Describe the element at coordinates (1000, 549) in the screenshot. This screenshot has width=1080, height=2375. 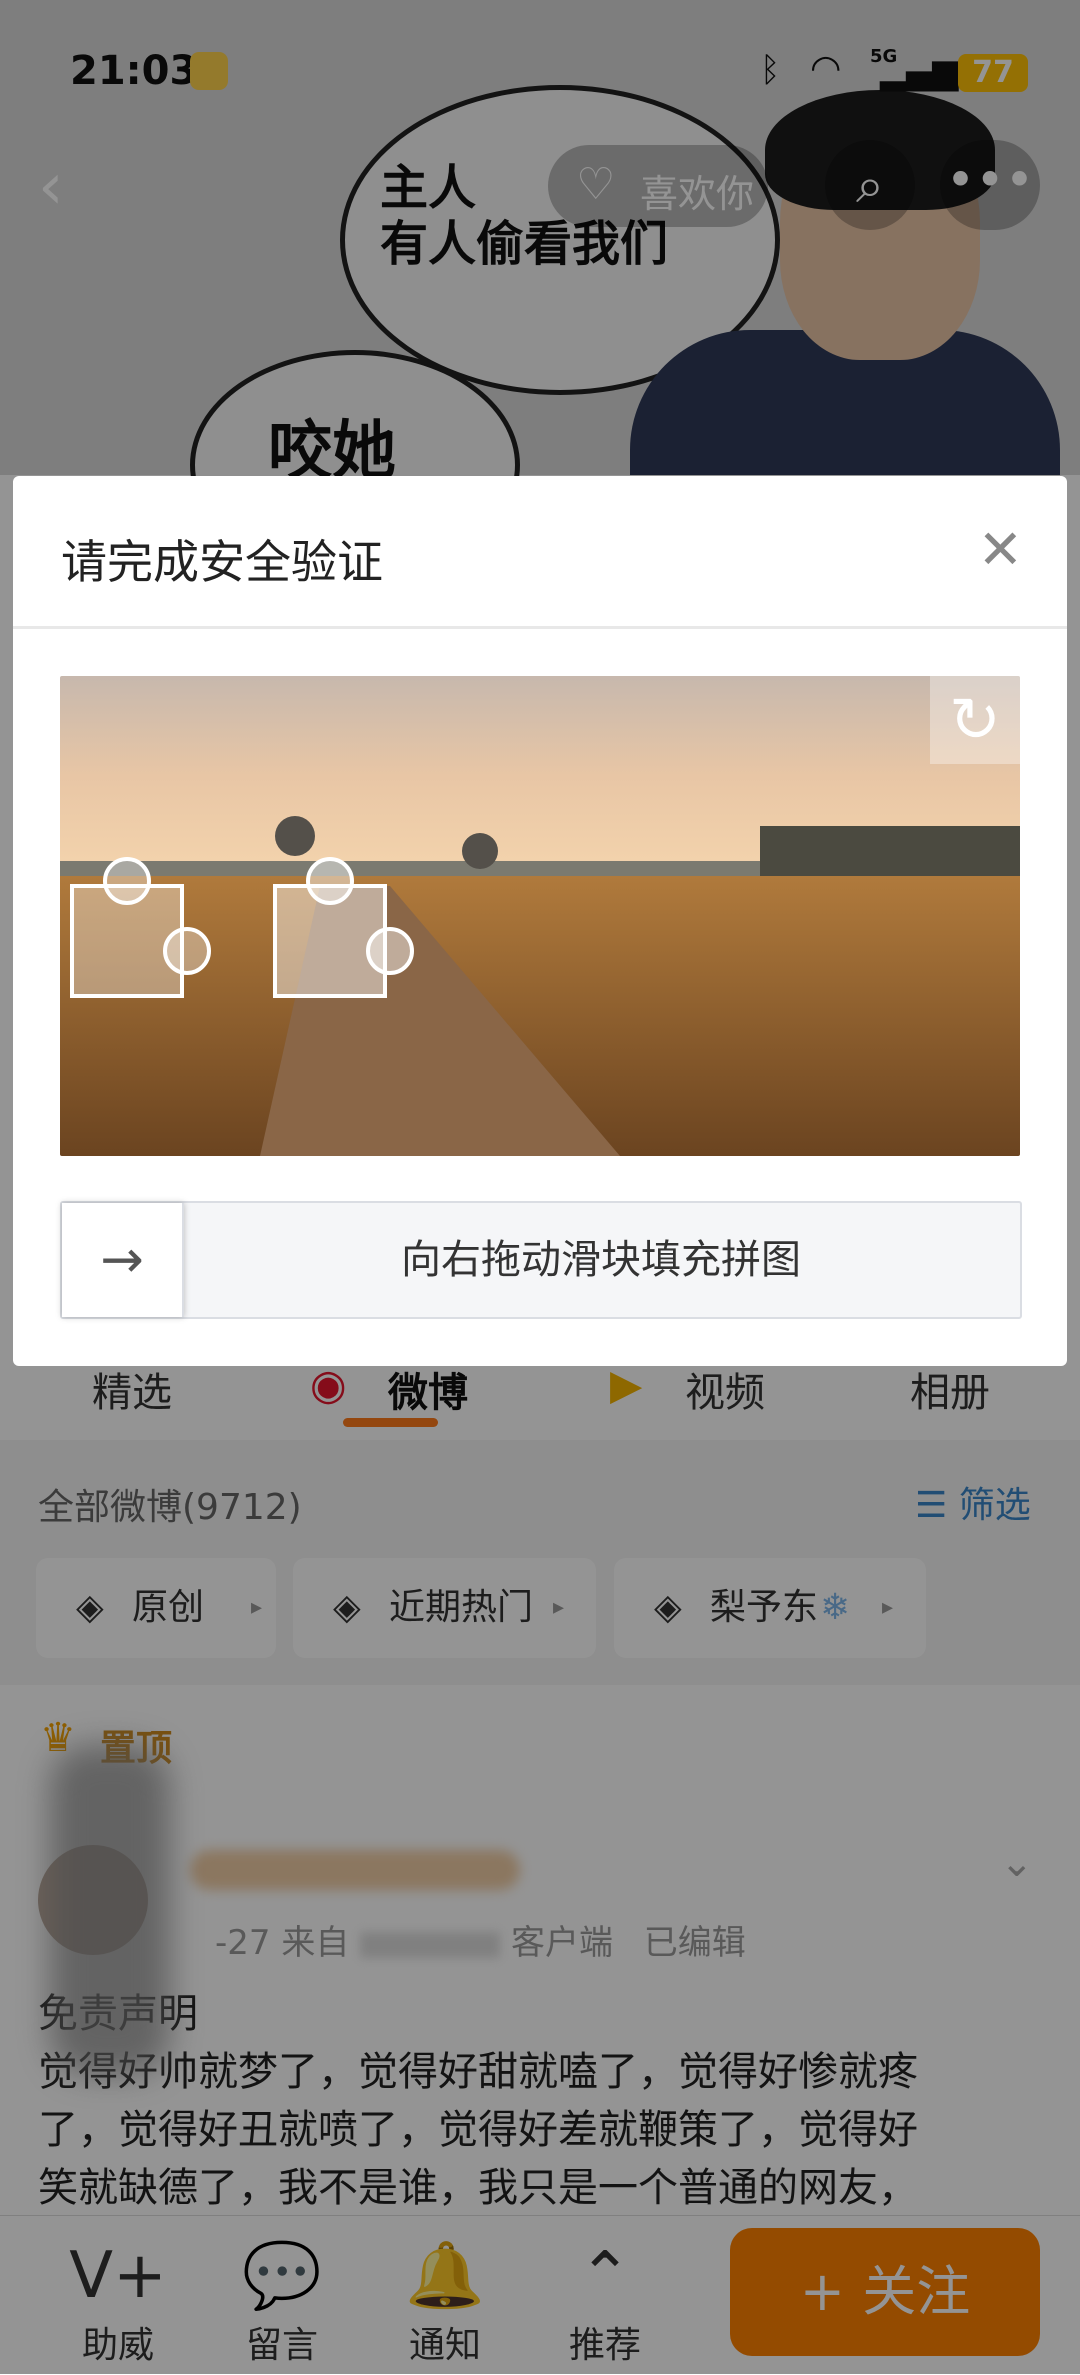
I see `close-icon: ✕` at that location.